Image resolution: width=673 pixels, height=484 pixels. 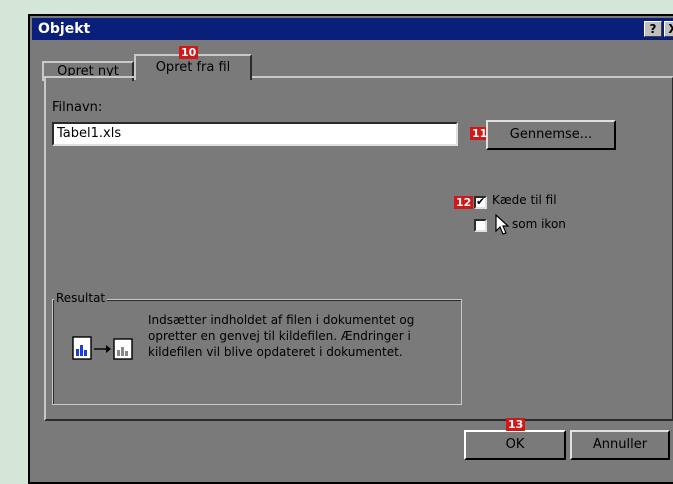 What do you see at coordinates (64, 29) in the screenshot?
I see `dialog-title: Objekt` at bounding box center [64, 29].